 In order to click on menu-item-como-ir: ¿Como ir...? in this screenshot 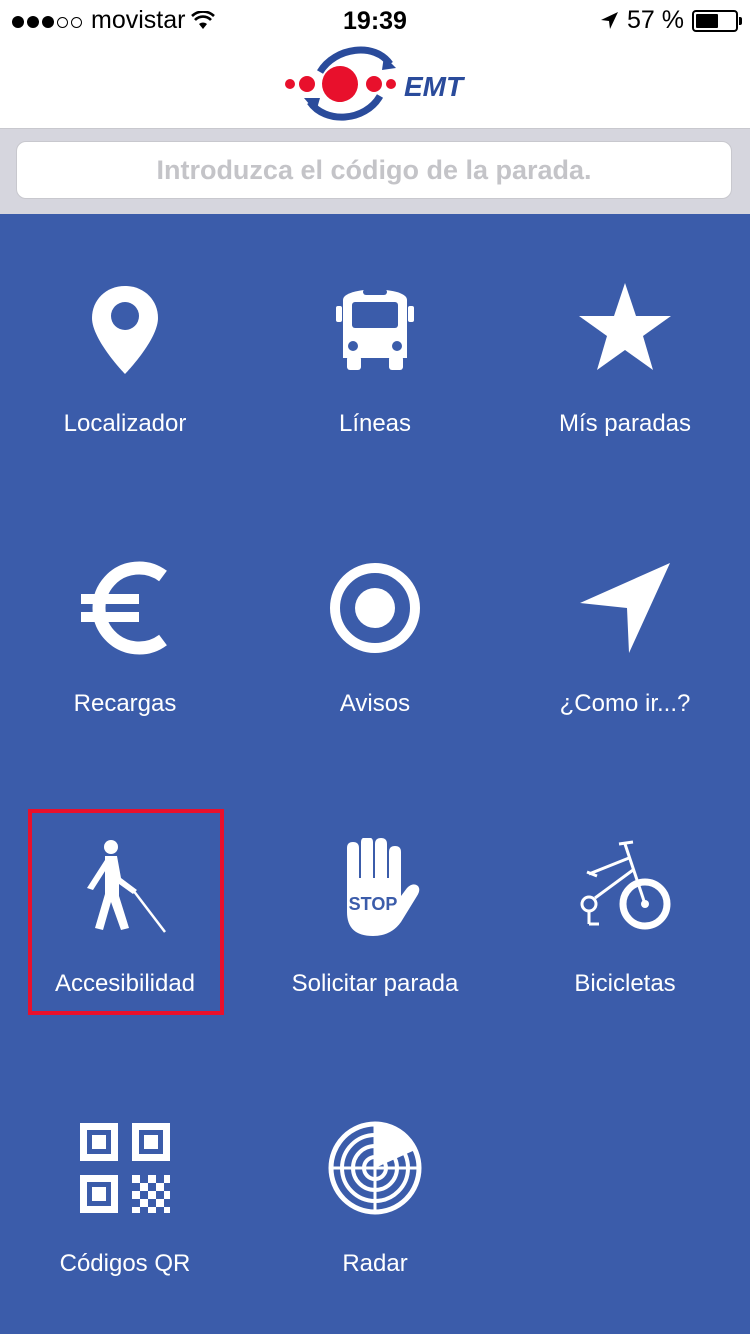, I will do `click(625, 634)`.